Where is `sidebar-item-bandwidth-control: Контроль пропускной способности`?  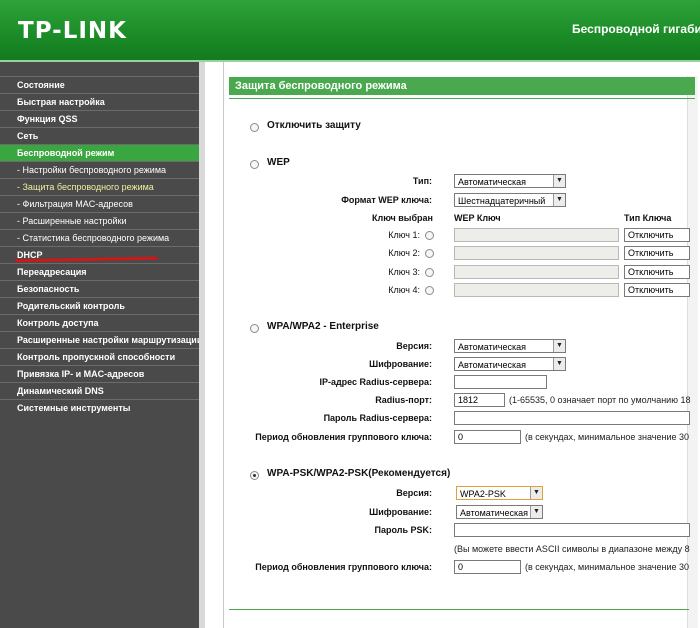 sidebar-item-bandwidth-control: Контроль пропускной способности is located at coordinates (99, 356).